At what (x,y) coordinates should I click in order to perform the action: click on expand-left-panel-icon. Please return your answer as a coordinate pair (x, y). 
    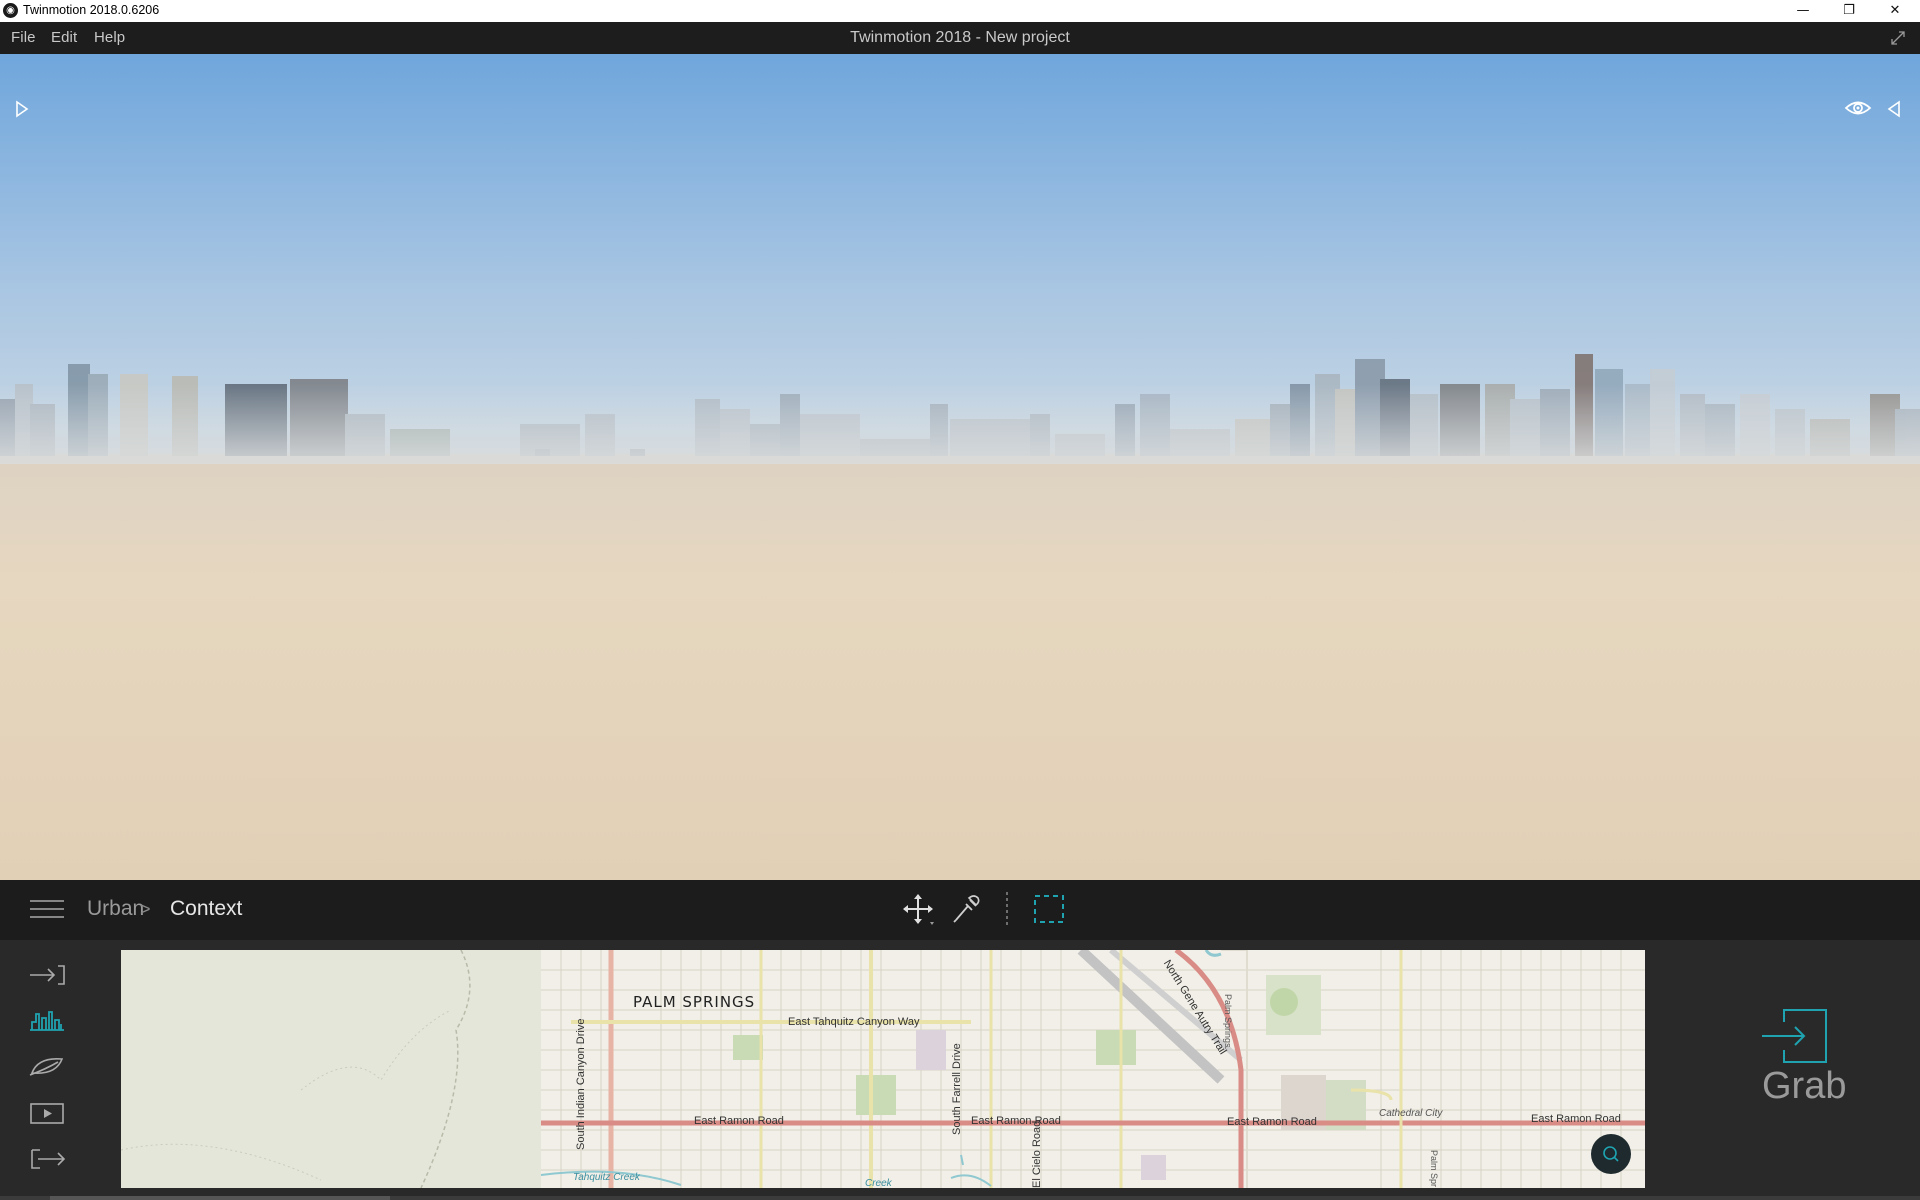
    Looking at the image, I should click on (22, 109).